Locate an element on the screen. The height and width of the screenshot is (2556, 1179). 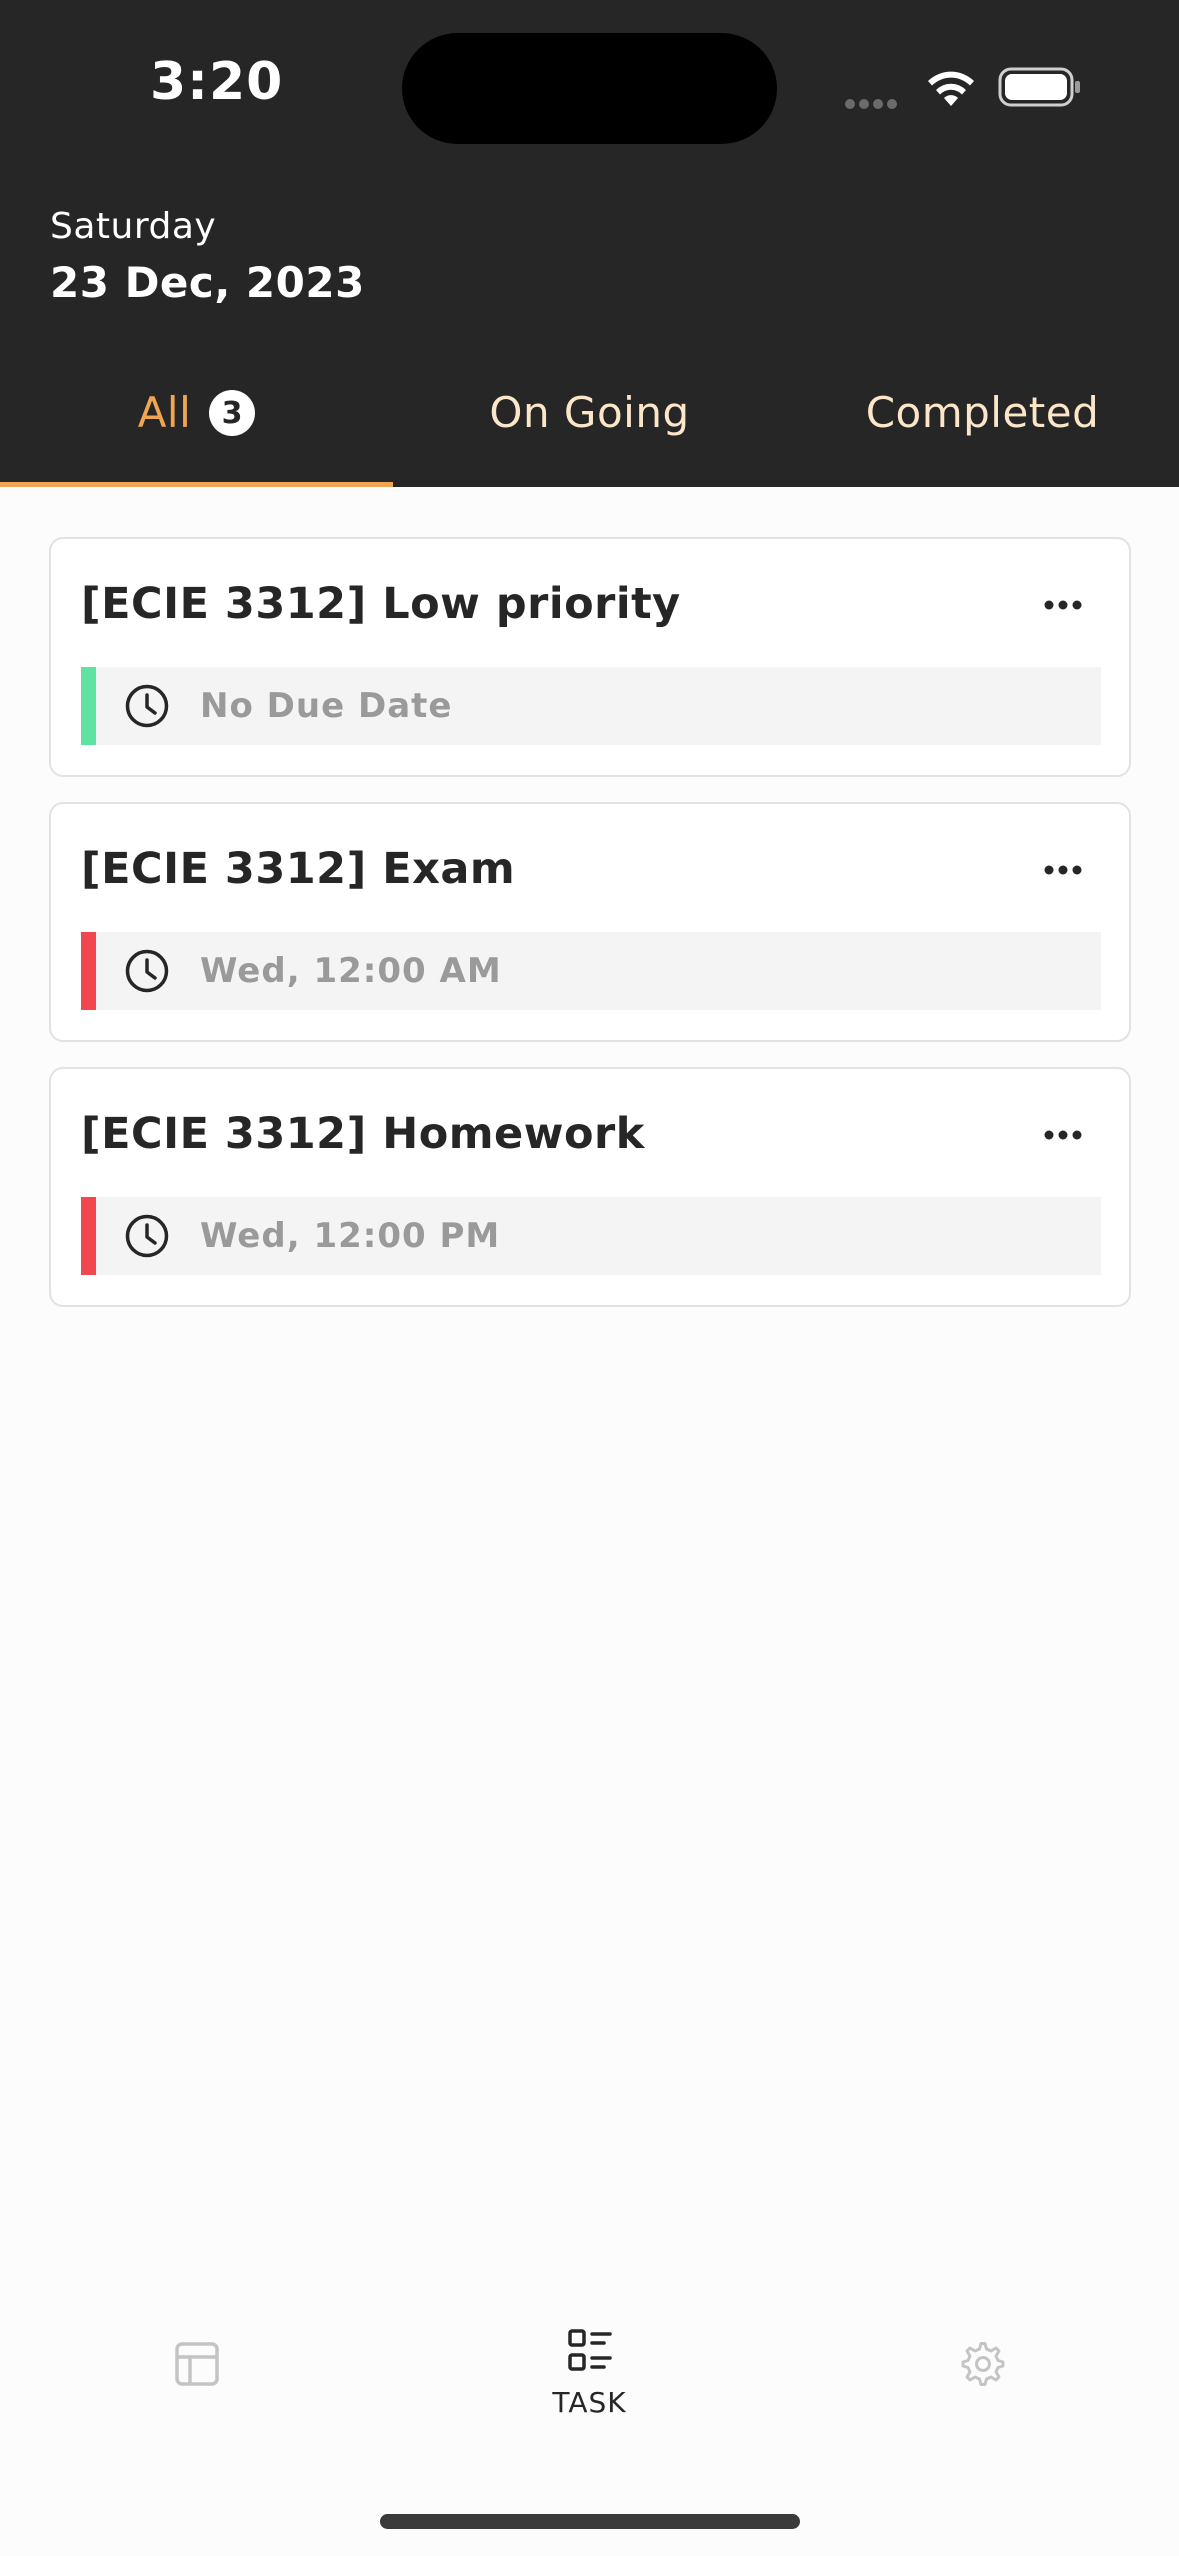
date-full: 23 Dec, 2023 is located at coordinates (207, 282).